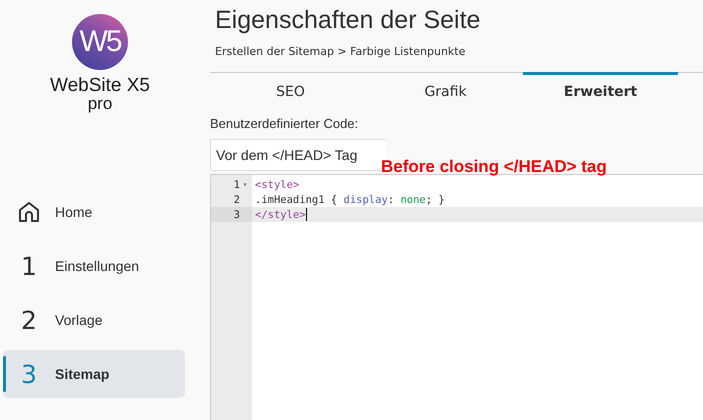  I want to click on code-line: <style>, so click(277, 184).